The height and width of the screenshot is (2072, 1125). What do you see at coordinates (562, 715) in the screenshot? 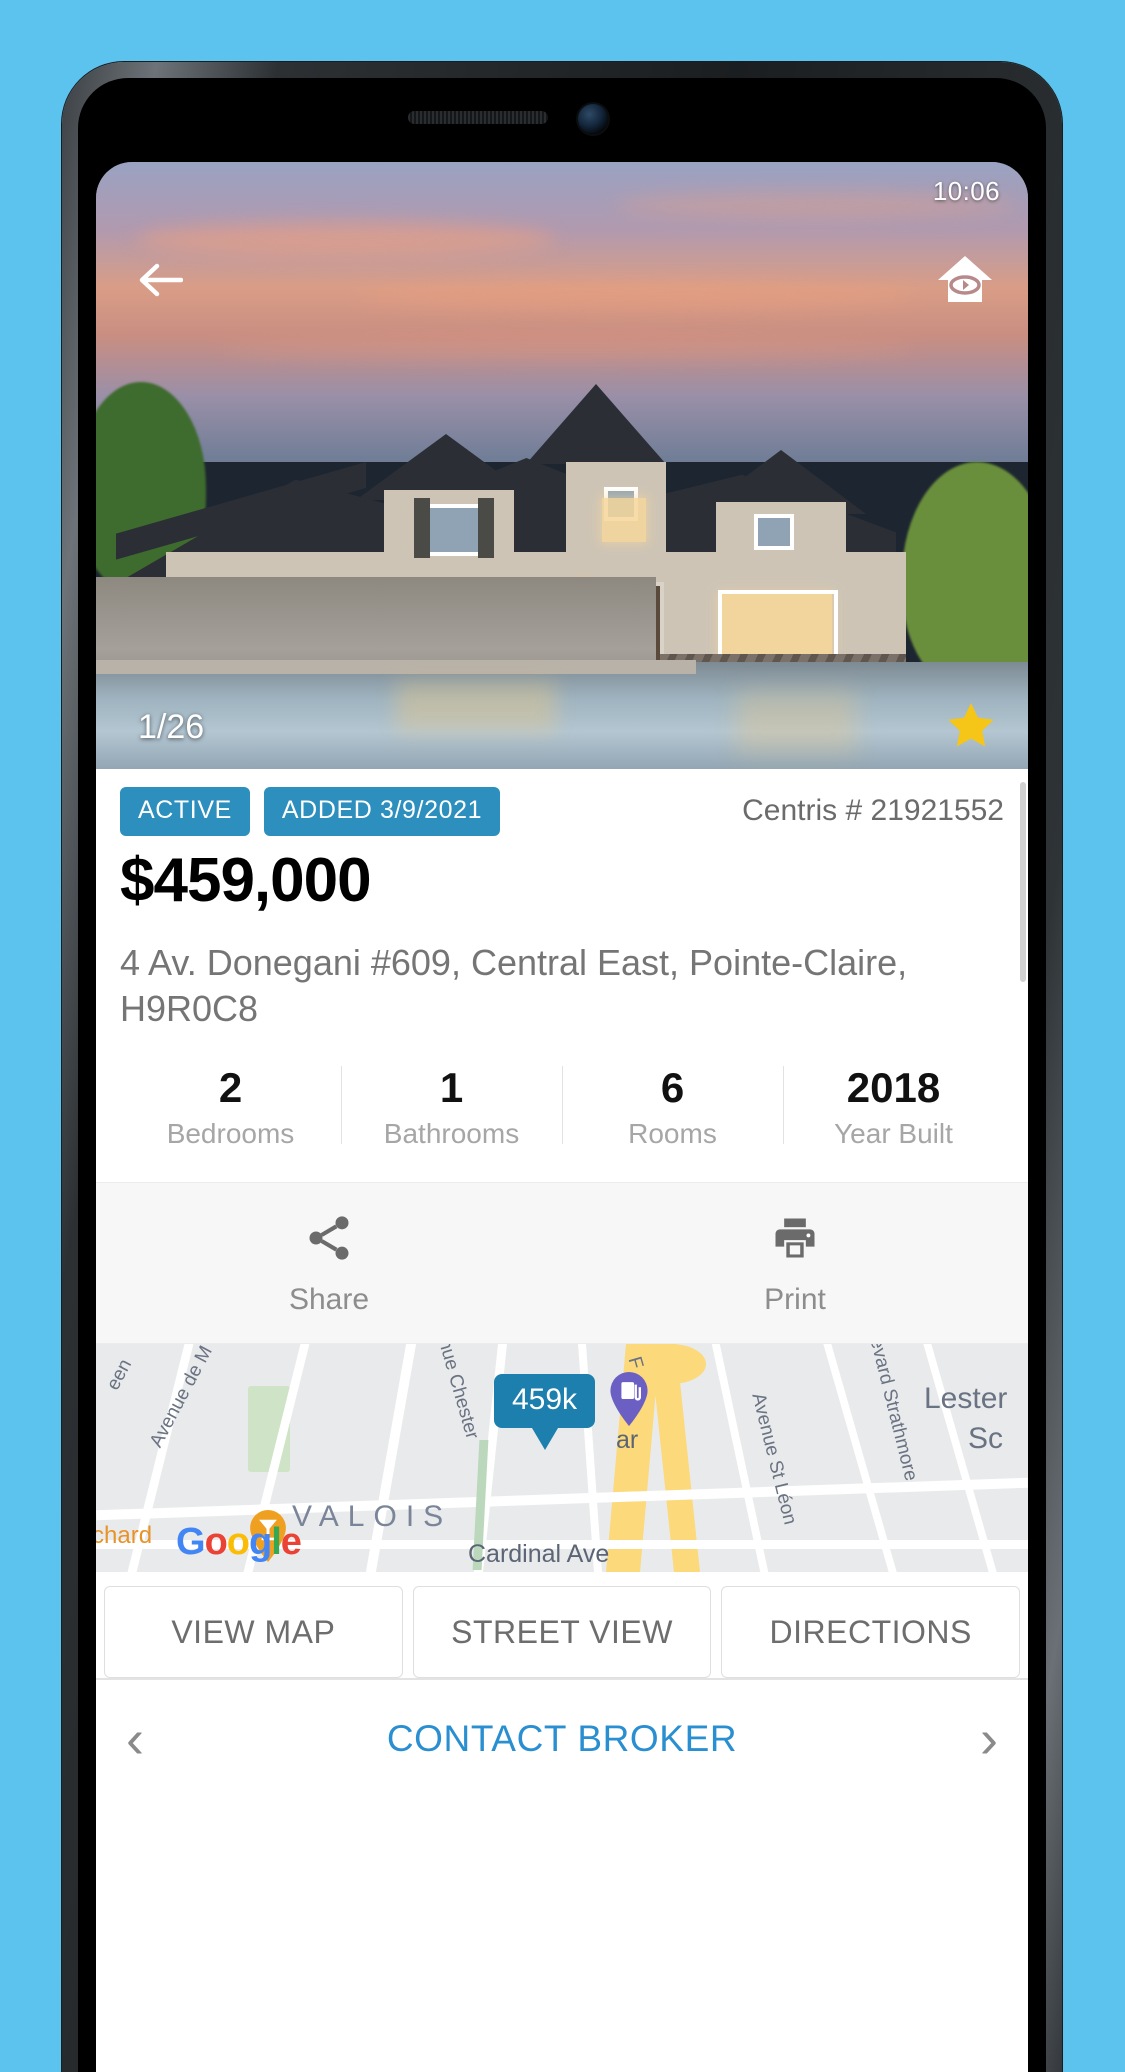
I see `street` at bounding box center [562, 715].